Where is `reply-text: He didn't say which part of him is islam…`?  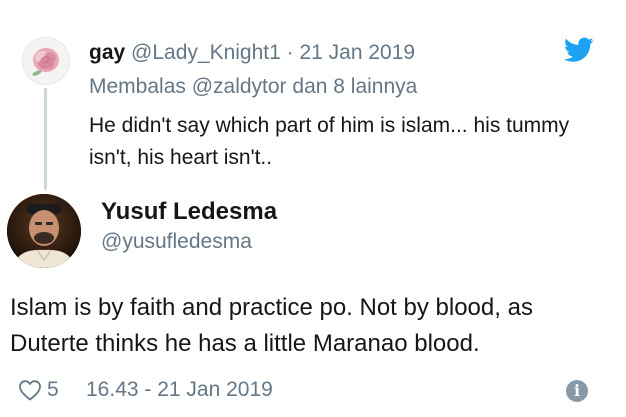
reply-text: He didn't say which part of him is islam… is located at coordinates (329, 141).